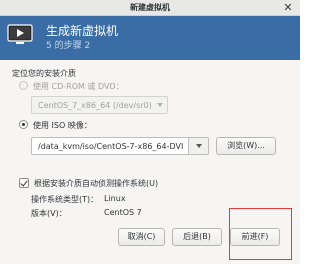 The width and height of the screenshot is (320, 264). I want to click on wizard-step: 5 的步骤 2, so click(68, 46).